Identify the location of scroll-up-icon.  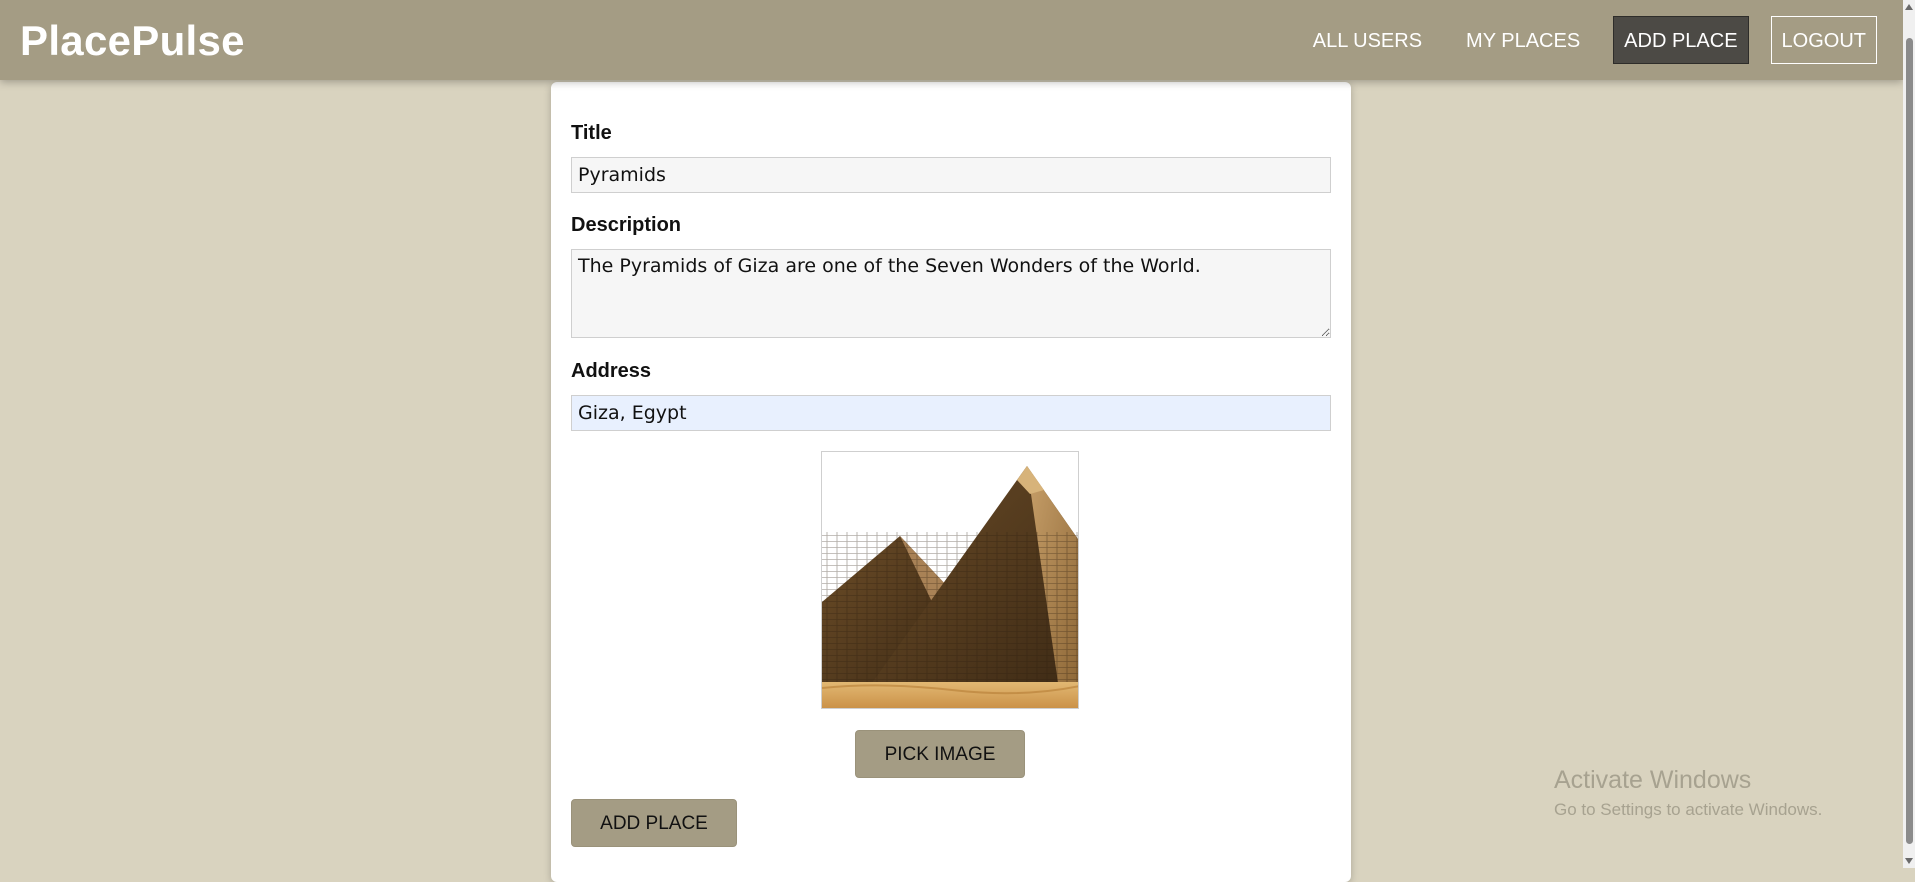
(1909, 7).